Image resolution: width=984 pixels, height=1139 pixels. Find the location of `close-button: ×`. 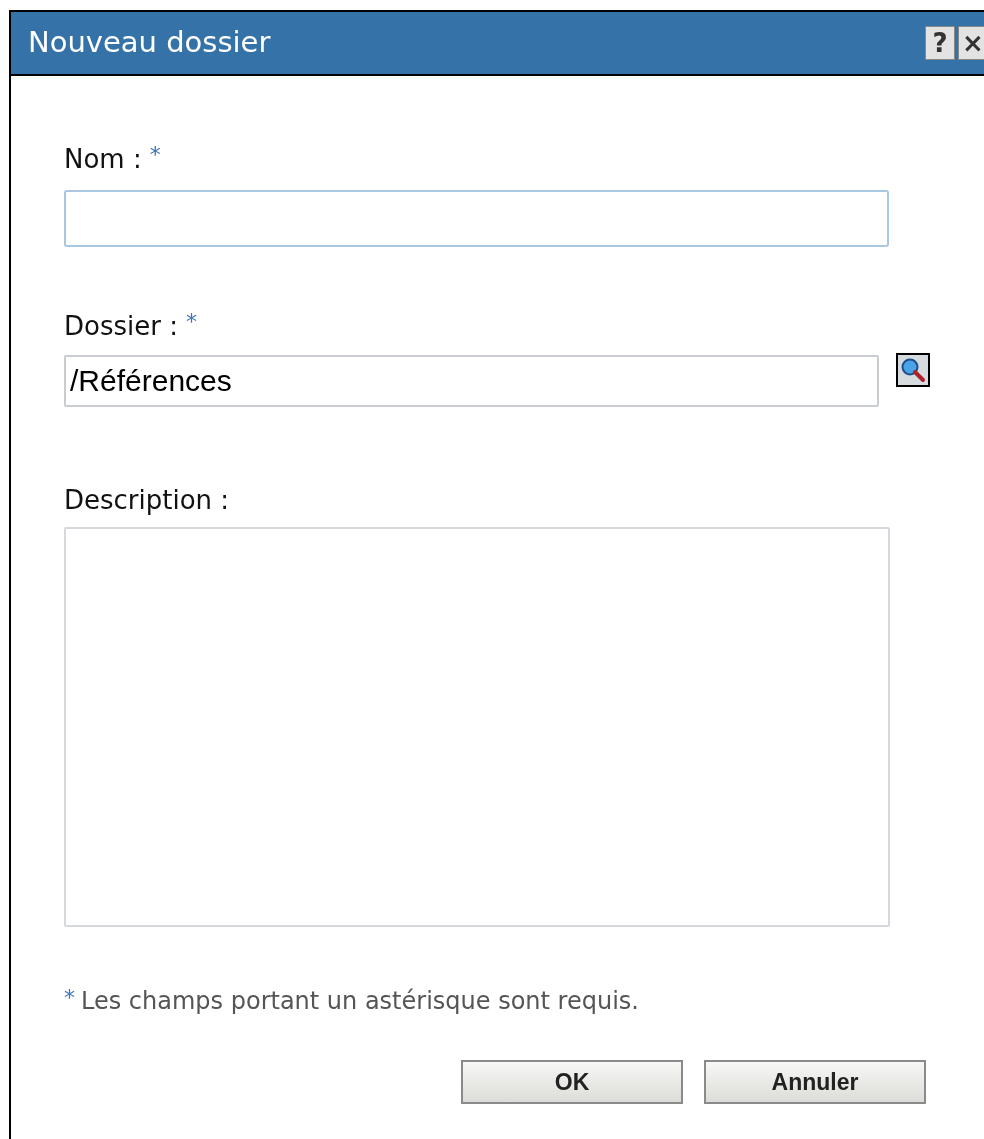

close-button: × is located at coordinates (971, 43).